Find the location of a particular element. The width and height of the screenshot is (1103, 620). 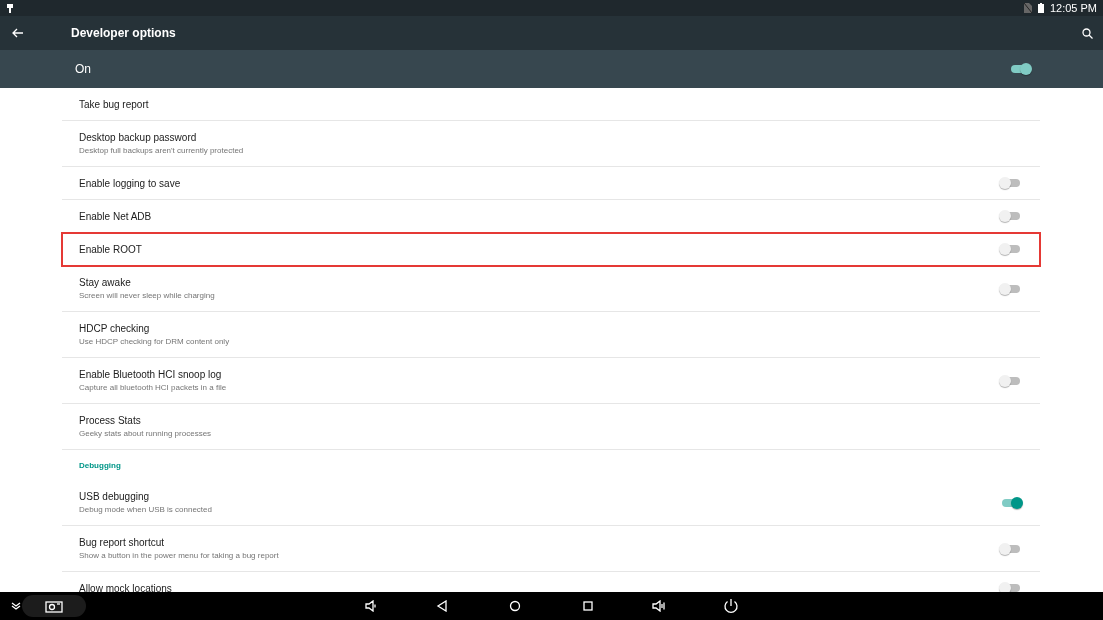

volume-up-icon is located at coordinates (659, 606).